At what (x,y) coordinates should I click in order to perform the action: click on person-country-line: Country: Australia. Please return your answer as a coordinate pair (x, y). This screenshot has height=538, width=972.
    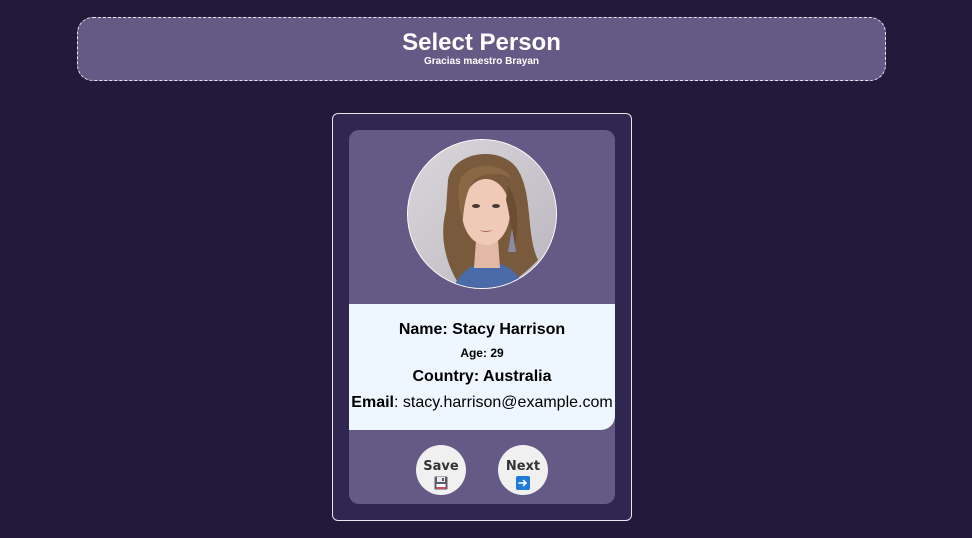
    Looking at the image, I should click on (482, 377).